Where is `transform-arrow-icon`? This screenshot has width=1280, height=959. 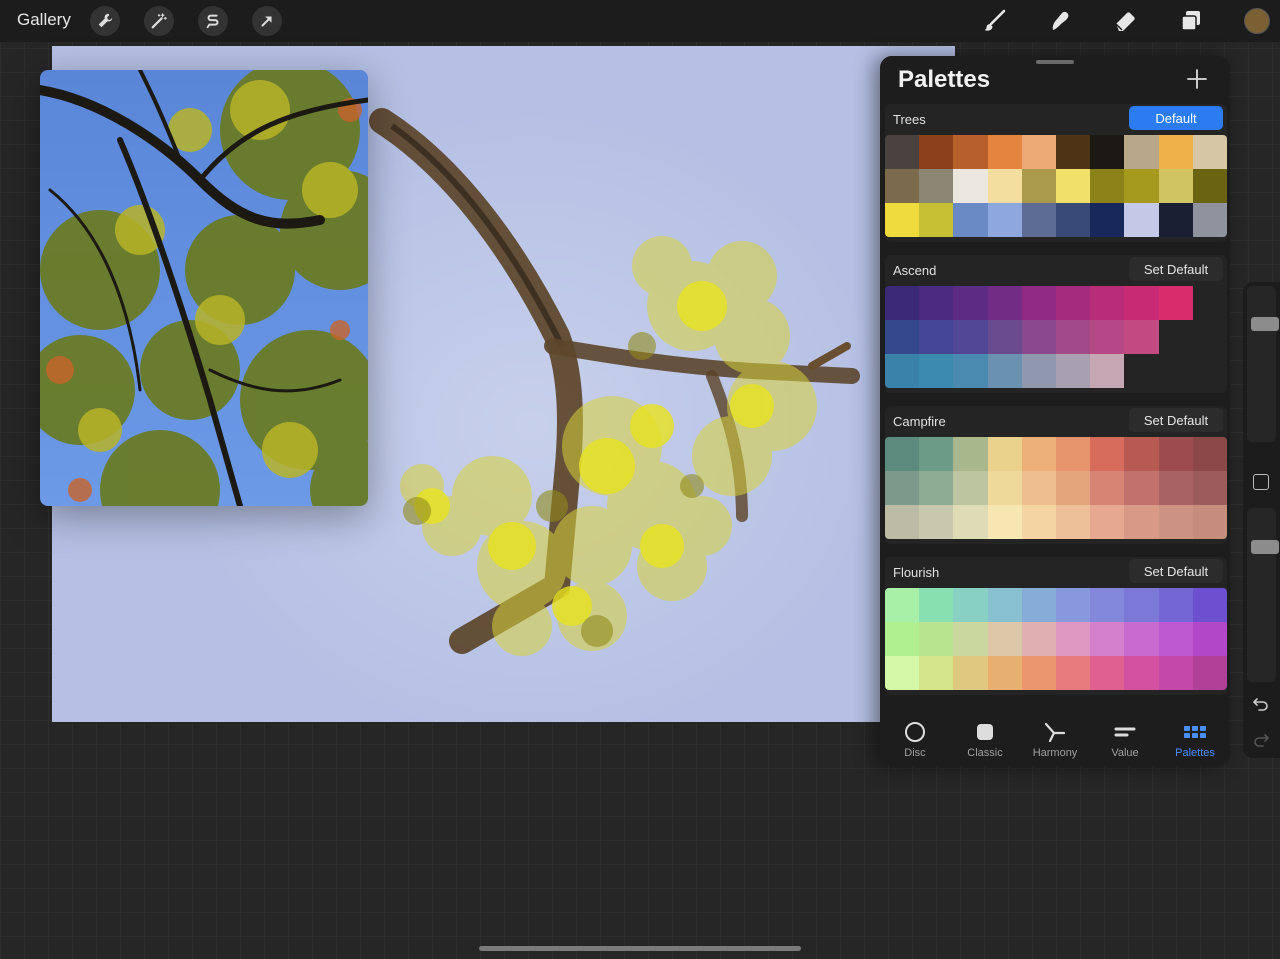 transform-arrow-icon is located at coordinates (267, 21).